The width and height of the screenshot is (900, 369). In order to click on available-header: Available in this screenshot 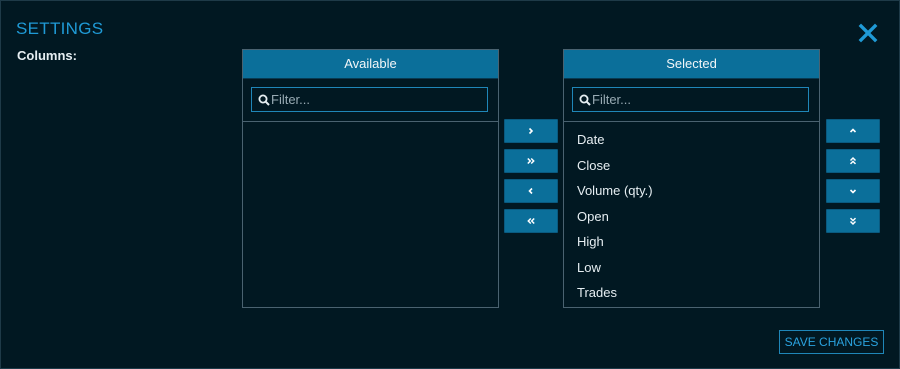, I will do `click(370, 64)`.